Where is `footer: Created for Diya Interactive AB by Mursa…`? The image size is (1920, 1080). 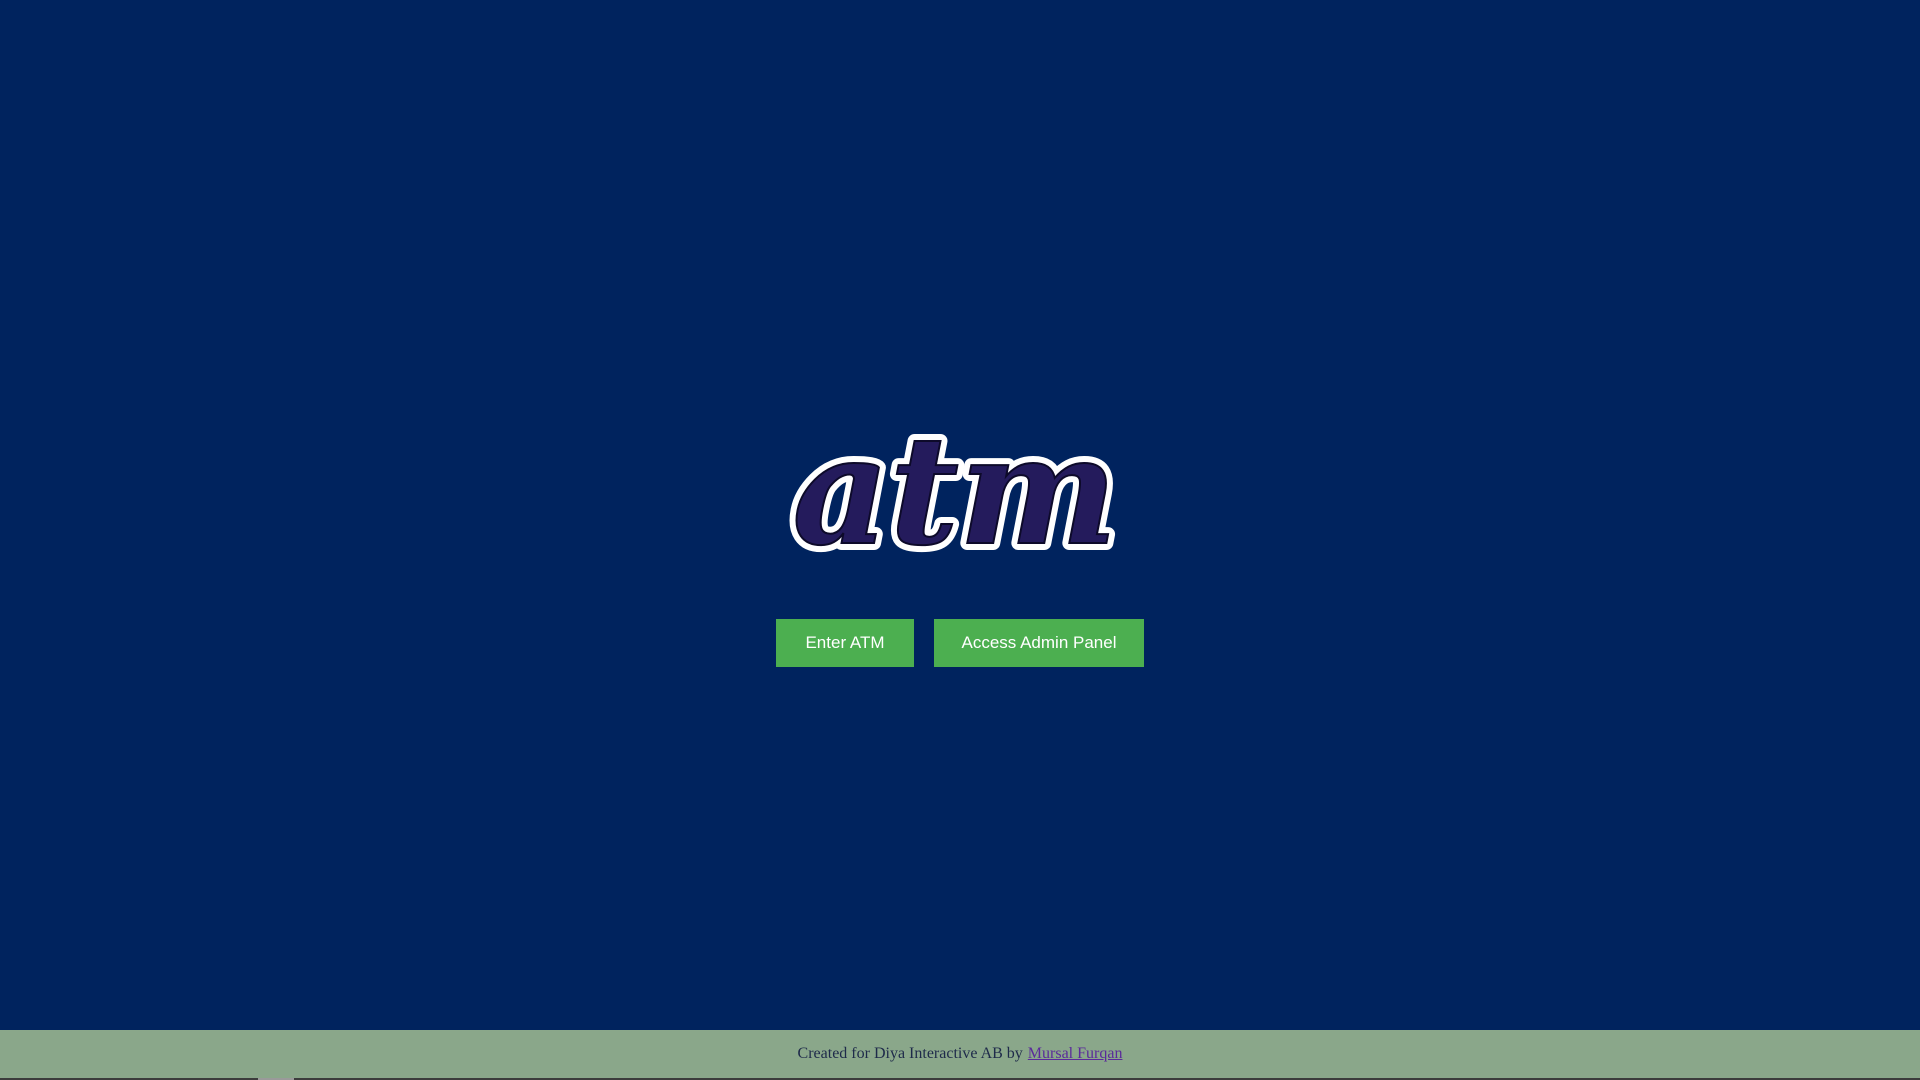 footer: Created for Diya Interactive AB by Mursa… is located at coordinates (960, 1054).